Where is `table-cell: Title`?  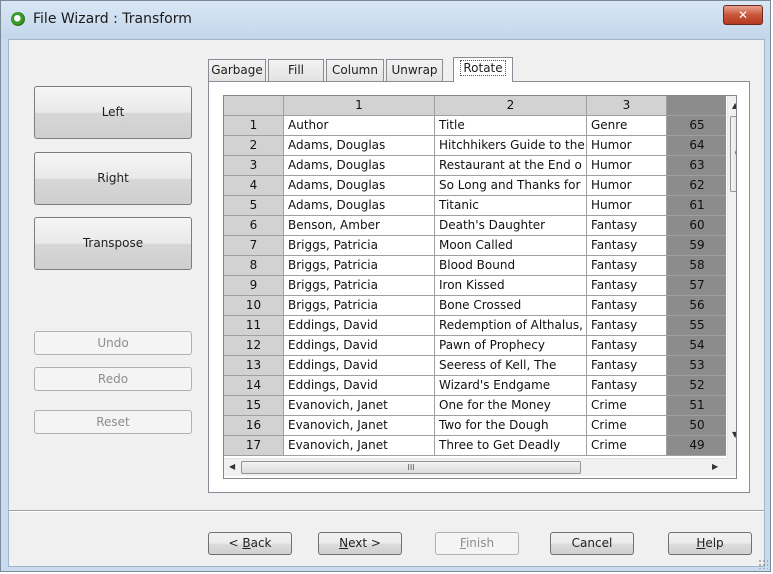 table-cell: Title is located at coordinates (511, 126).